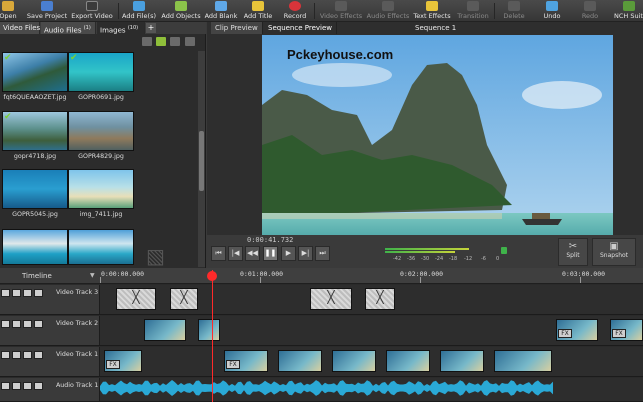 This screenshot has height=402, width=643. What do you see at coordinates (258, 11) in the screenshot?
I see `add-title-button: Add Title` at bounding box center [258, 11].